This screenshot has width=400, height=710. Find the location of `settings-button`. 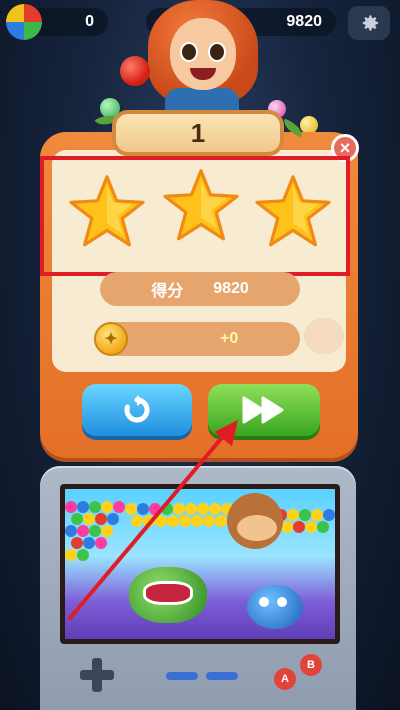

settings-button is located at coordinates (369, 23).